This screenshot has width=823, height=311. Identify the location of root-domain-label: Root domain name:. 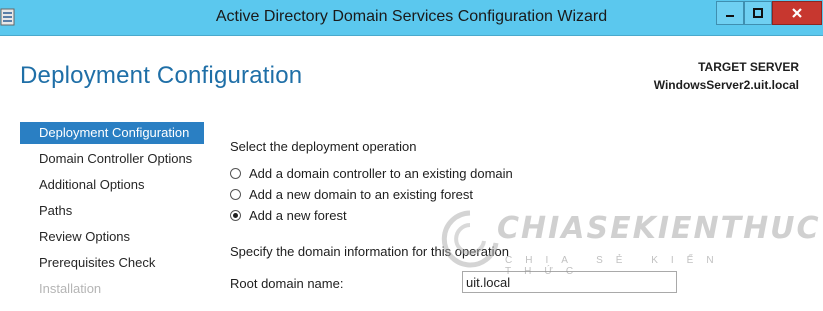
(287, 283).